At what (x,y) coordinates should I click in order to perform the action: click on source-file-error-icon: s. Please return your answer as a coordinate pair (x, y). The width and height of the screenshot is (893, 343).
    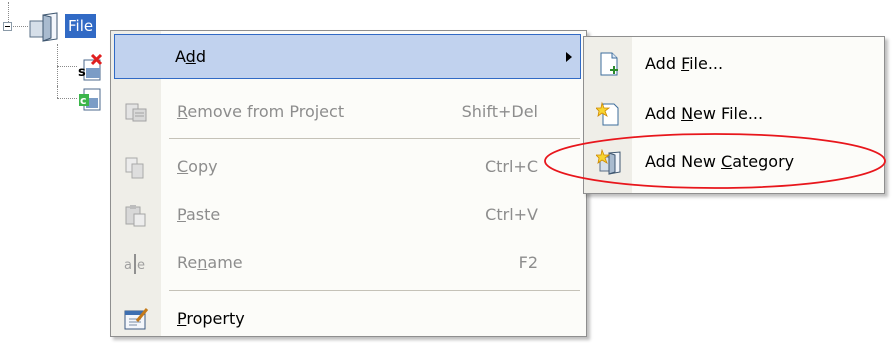
    Looking at the image, I should click on (90, 68).